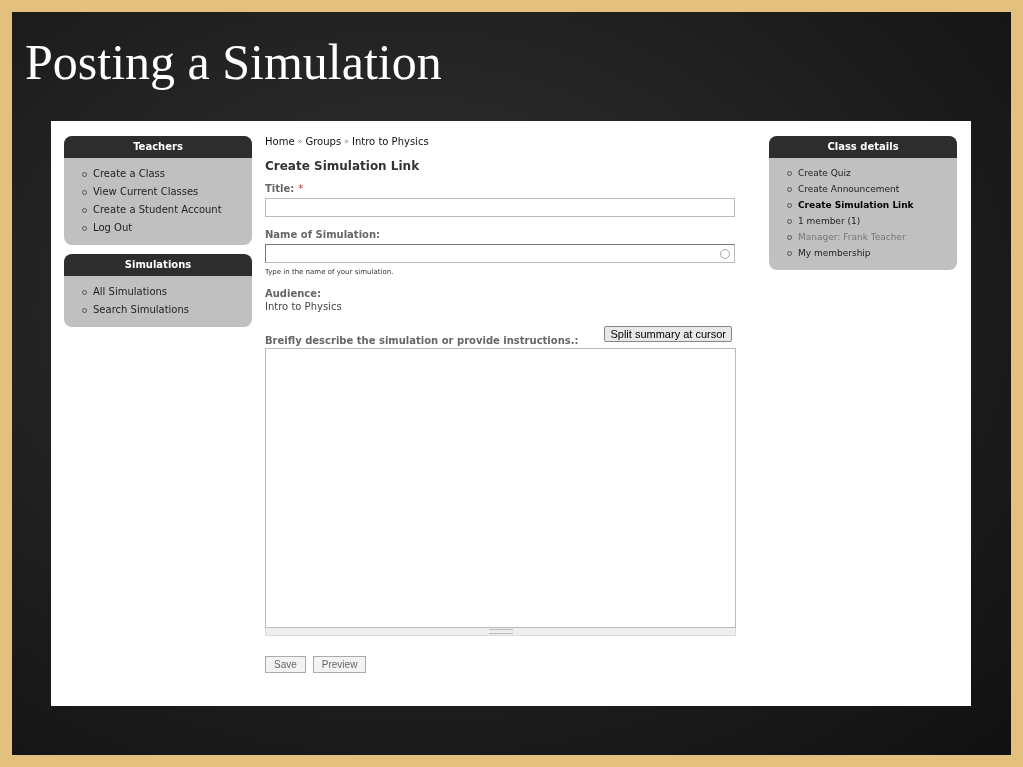 This screenshot has width=1023, height=767. Describe the element at coordinates (157, 210) in the screenshot. I see `sidebar-link: Create a Student Account` at that location.